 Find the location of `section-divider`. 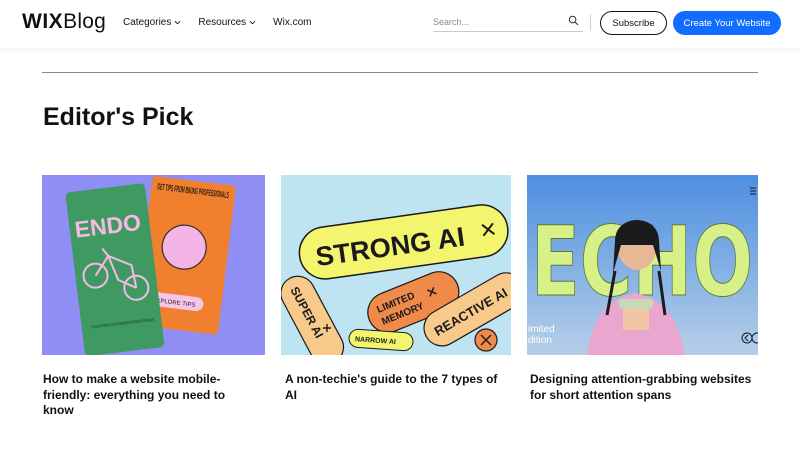

section-divider is located at coordinates (400, 72).